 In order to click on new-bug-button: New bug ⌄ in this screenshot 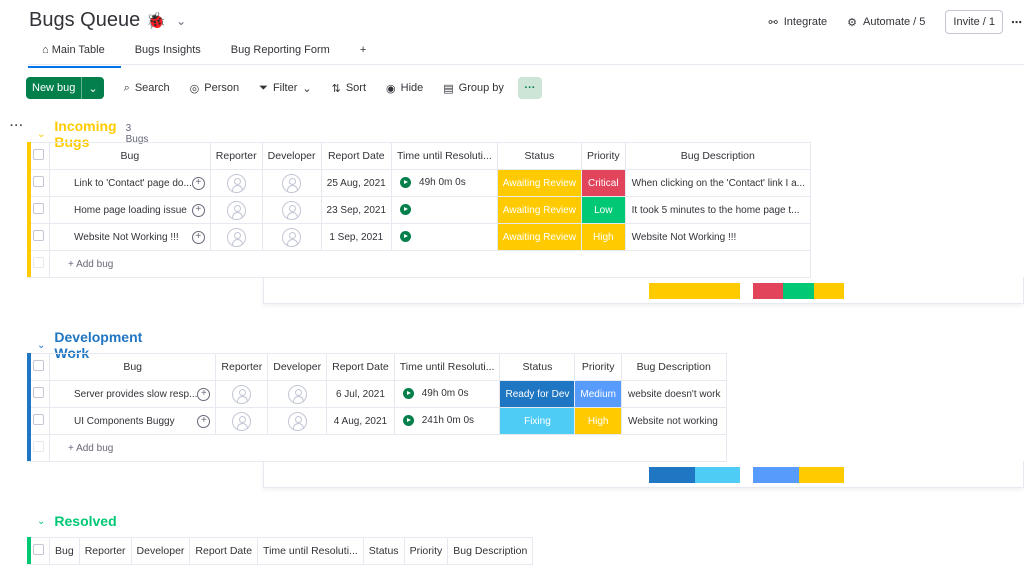, I will do `click(65, 88)`.